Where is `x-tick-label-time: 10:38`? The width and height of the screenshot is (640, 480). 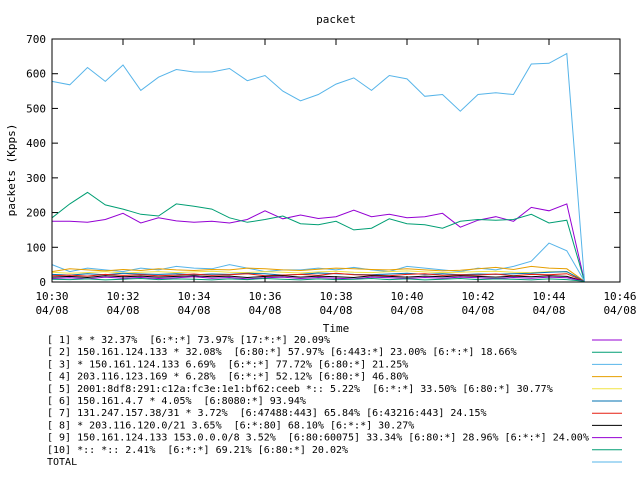 x-tick-label-time: 10:38 is located at coordinates (335, 296).